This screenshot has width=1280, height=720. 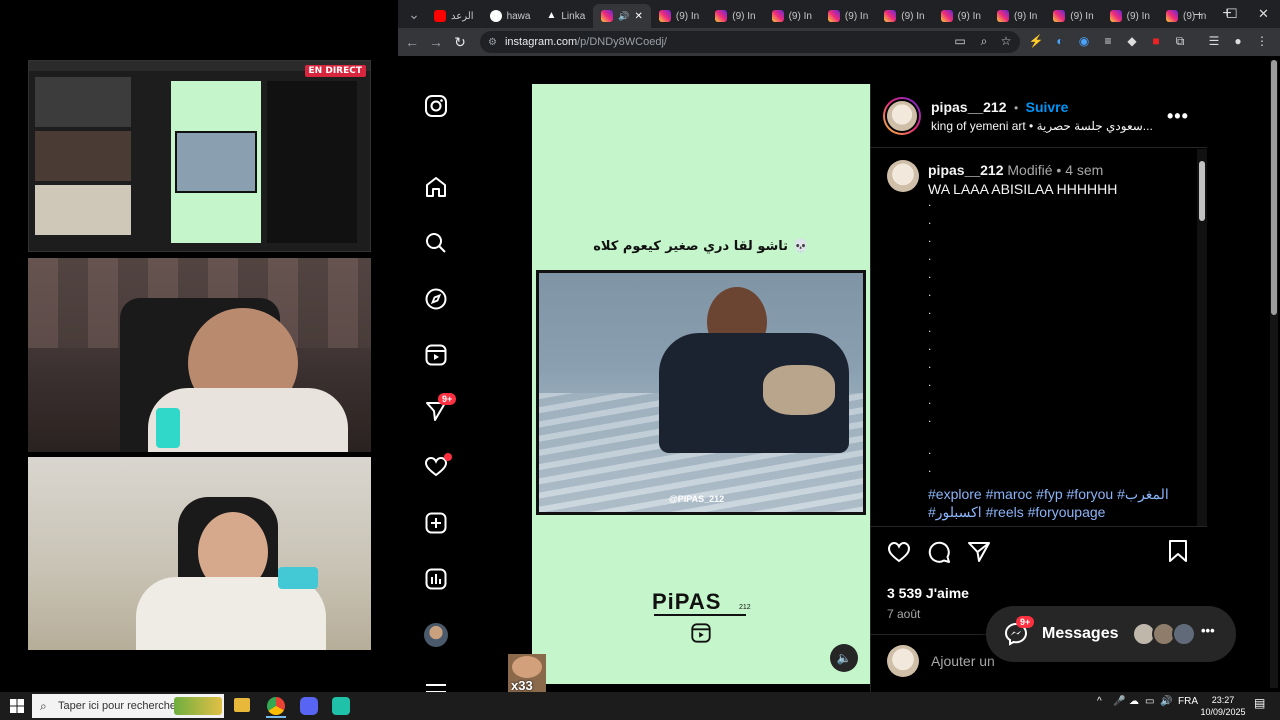 What do you see at coordinates (1202, 191) in the screenshot?
I see `caption-scroll-thumb` at bounding box center [1202, 191].